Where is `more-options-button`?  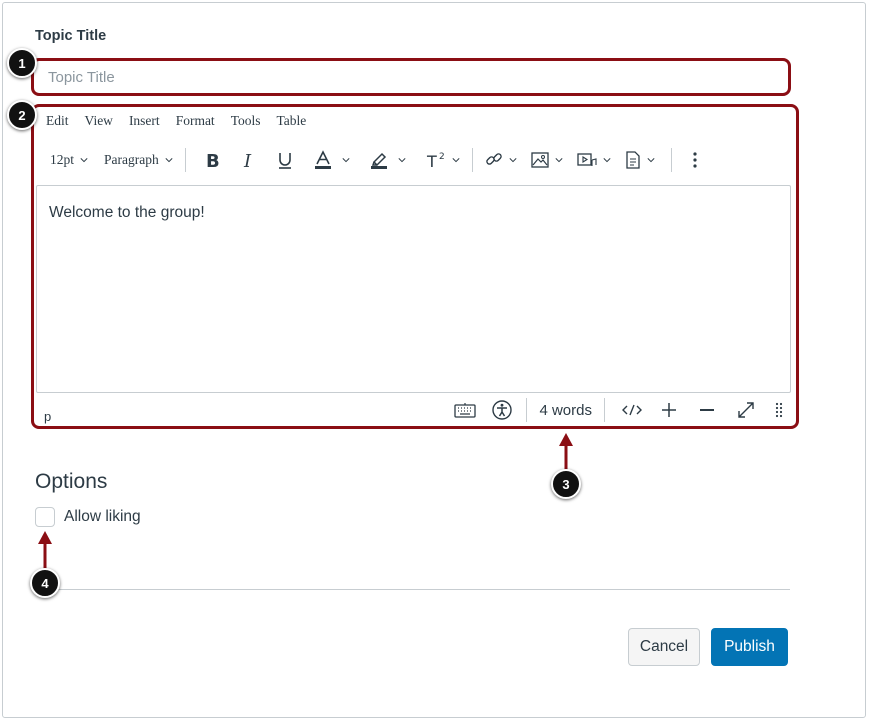 more-options-button is located at coordinates (695, 160).